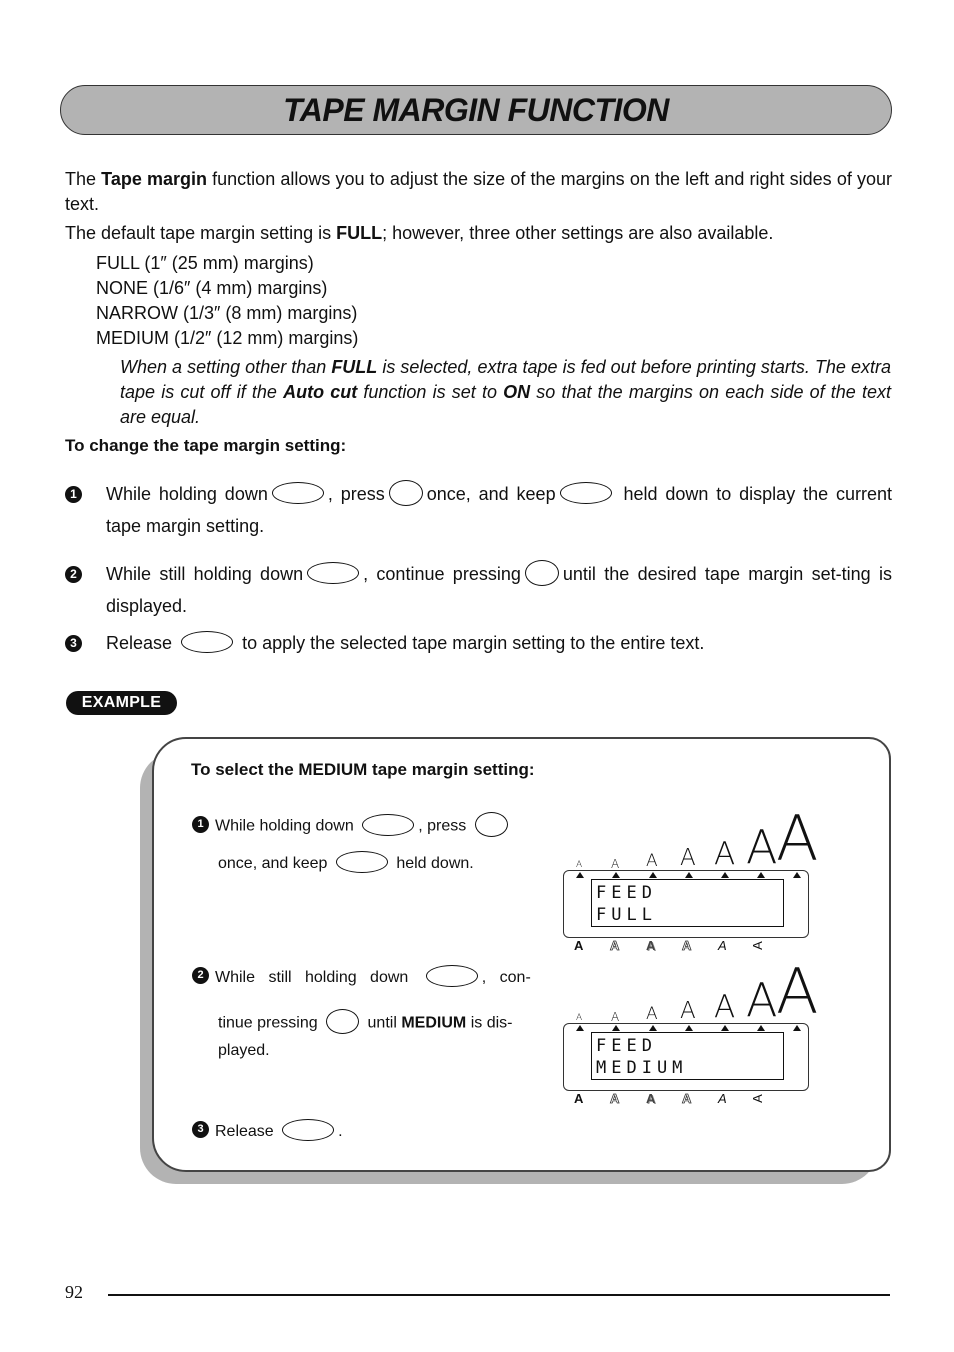  I want to click on example-step-2-end: played., so click(244, 1050).